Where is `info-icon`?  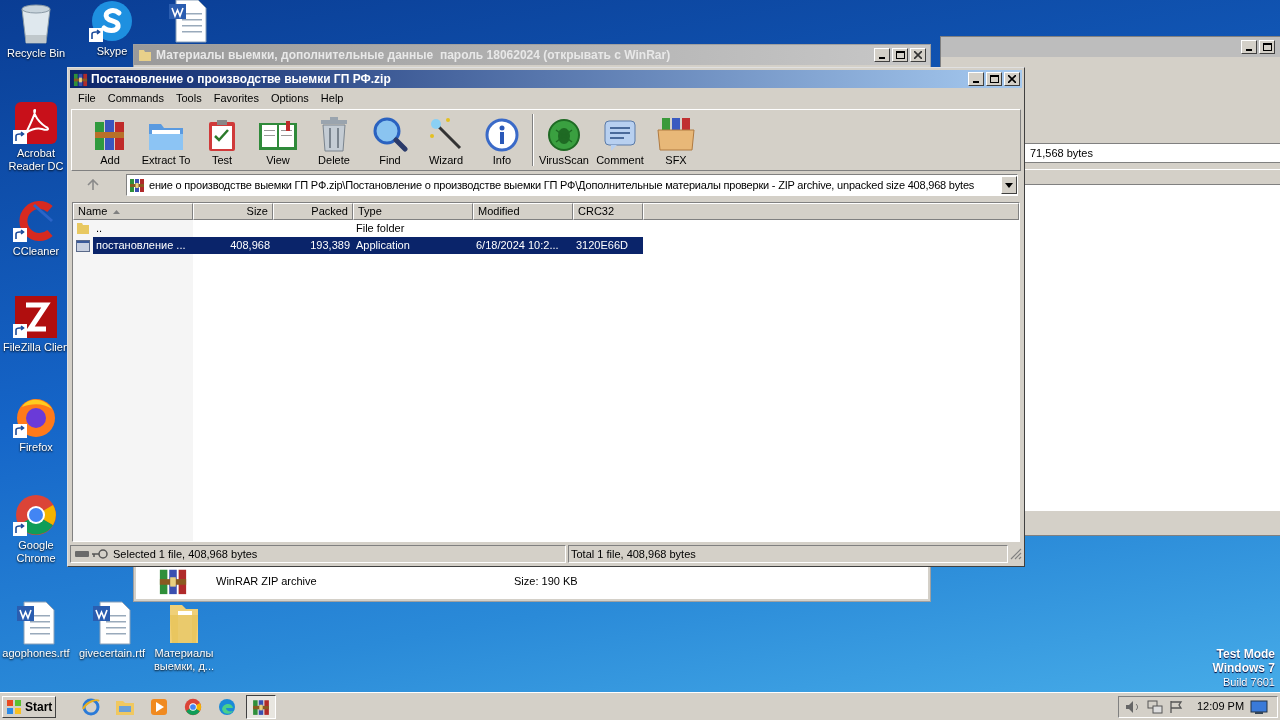
info-icon is located at coordinates (502, 135).